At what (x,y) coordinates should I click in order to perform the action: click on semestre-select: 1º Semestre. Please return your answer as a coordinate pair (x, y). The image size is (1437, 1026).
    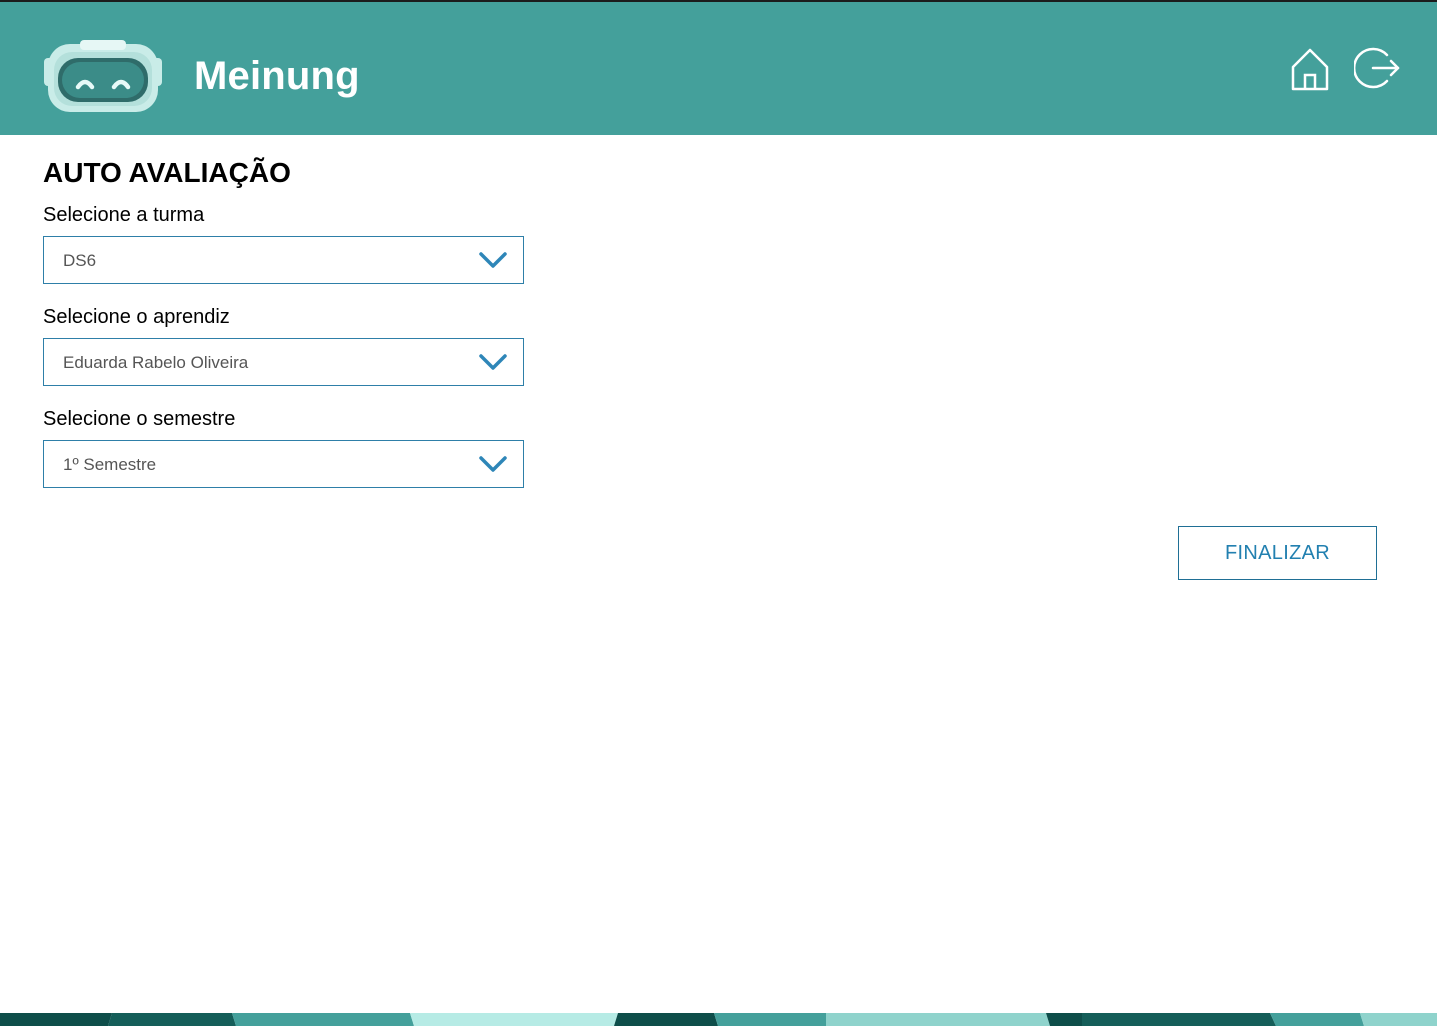
    Looking at the image, I should click on (283, 464).